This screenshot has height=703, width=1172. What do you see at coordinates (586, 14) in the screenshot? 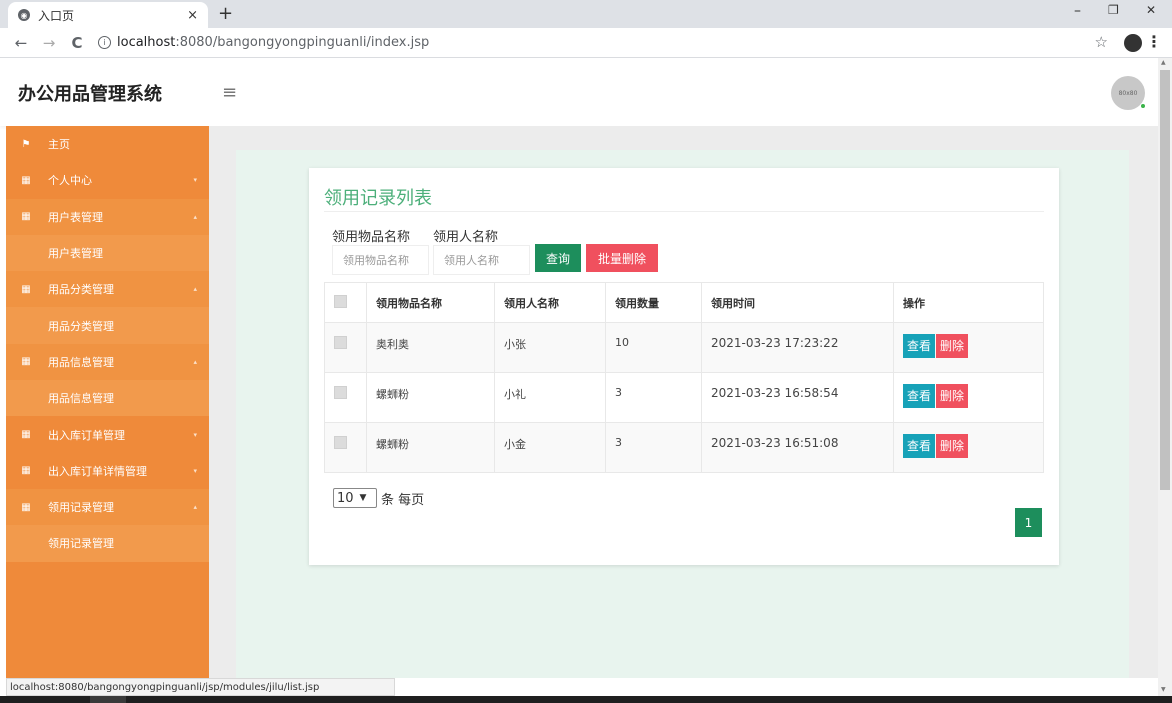
I see `browser-tab-strip: ◉ 入口页 × + – ❐ ✕` at bounding box center [586, 14].